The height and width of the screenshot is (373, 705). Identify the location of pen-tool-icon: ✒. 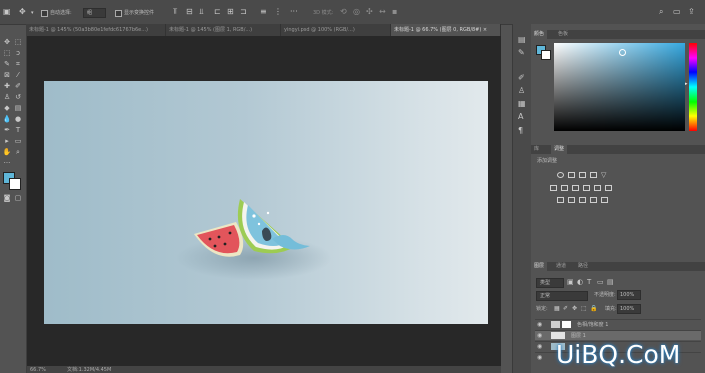
(7, 130).